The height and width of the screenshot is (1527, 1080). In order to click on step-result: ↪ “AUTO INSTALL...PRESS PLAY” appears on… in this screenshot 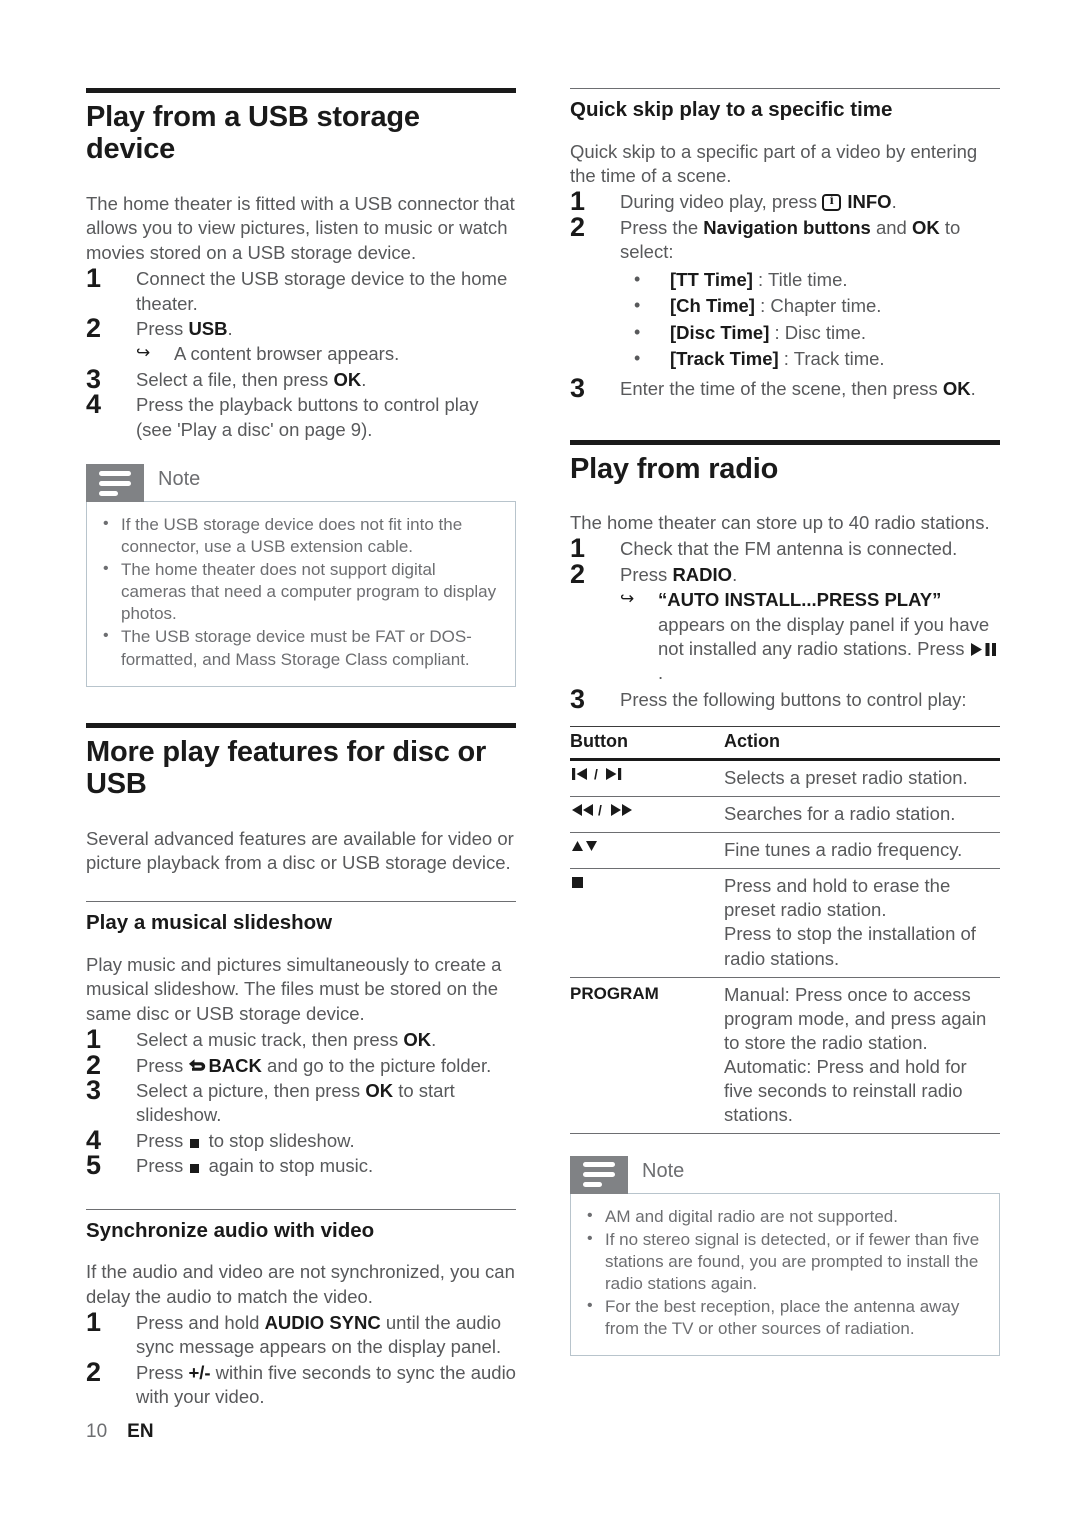, I will do `click(810, 637)`.